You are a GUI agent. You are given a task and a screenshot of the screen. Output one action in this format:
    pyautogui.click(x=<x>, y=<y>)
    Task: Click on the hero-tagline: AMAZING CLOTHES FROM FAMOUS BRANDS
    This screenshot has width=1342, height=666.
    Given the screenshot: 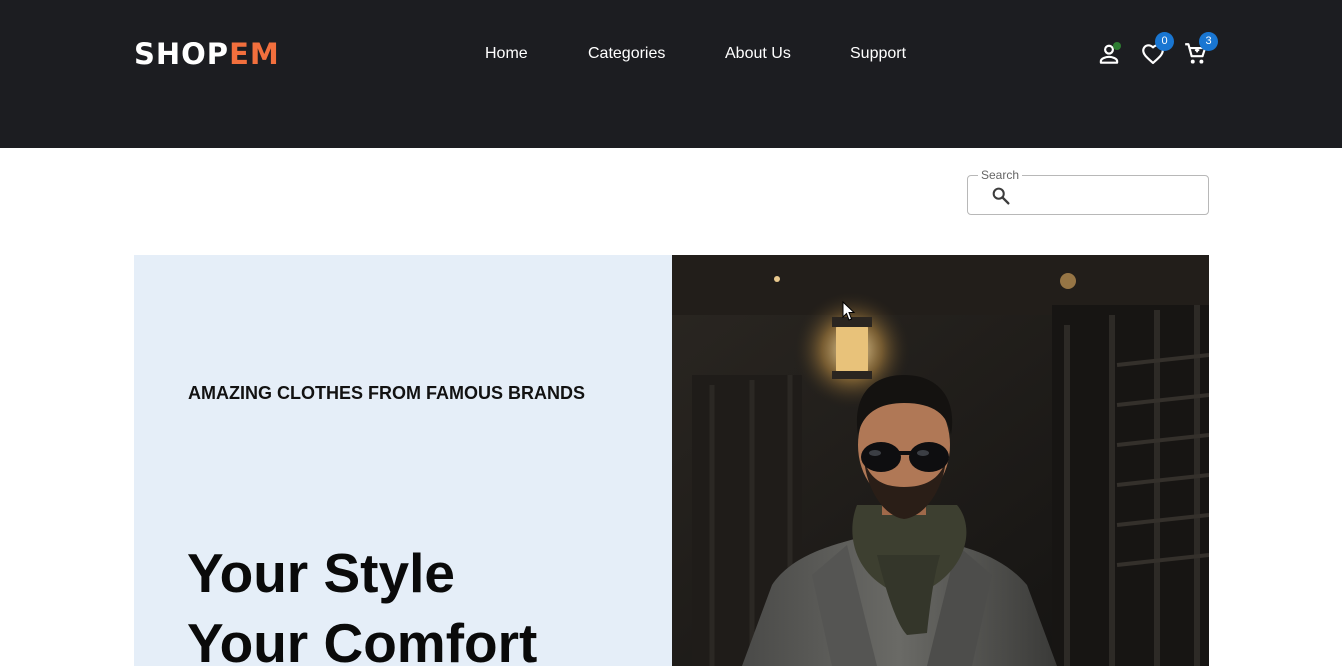 What is the action you would take?
    pyautogui.click(x=386, y=393)
    